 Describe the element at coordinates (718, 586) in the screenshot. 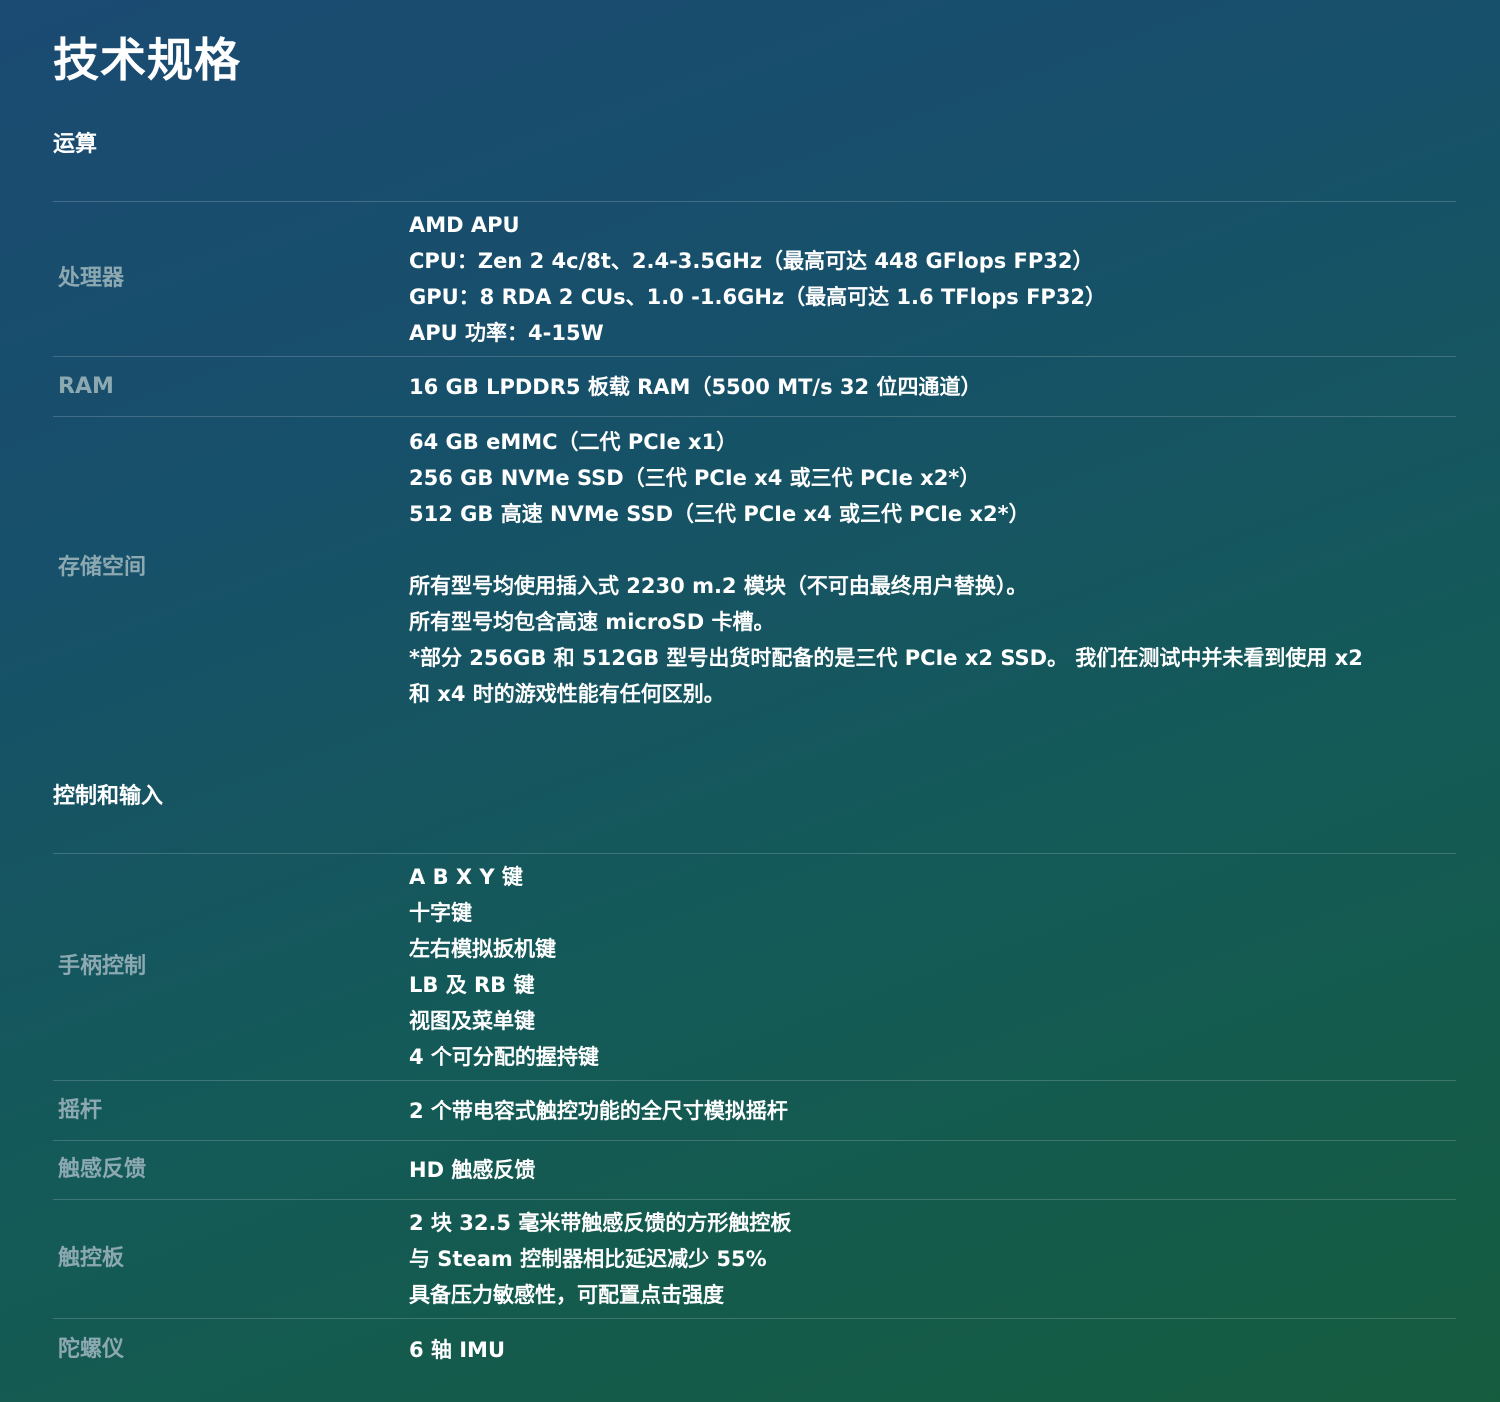

I see `spec-value-line: 所有型号均使用插入式 2230 m.2 模块（不可由最终用户替换）。` at that location.